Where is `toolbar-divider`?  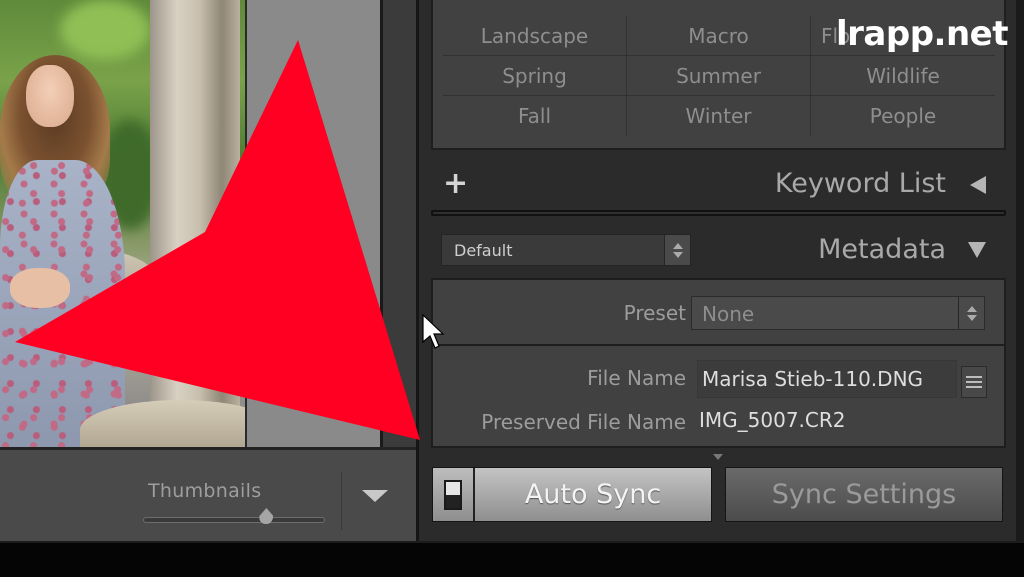
toolbar-divider is located at coordinates (341, 501).